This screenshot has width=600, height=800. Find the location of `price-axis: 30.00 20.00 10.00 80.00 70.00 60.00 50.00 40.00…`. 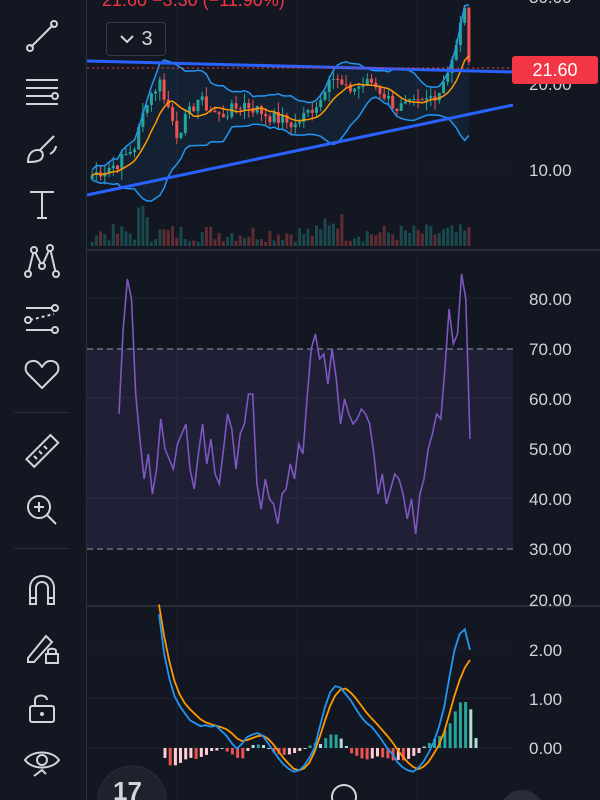

price-axis: 30.00 20.00 10.00 80.00 70.00 60.00 50.00 40.00… is located at coordinates (550, 379).